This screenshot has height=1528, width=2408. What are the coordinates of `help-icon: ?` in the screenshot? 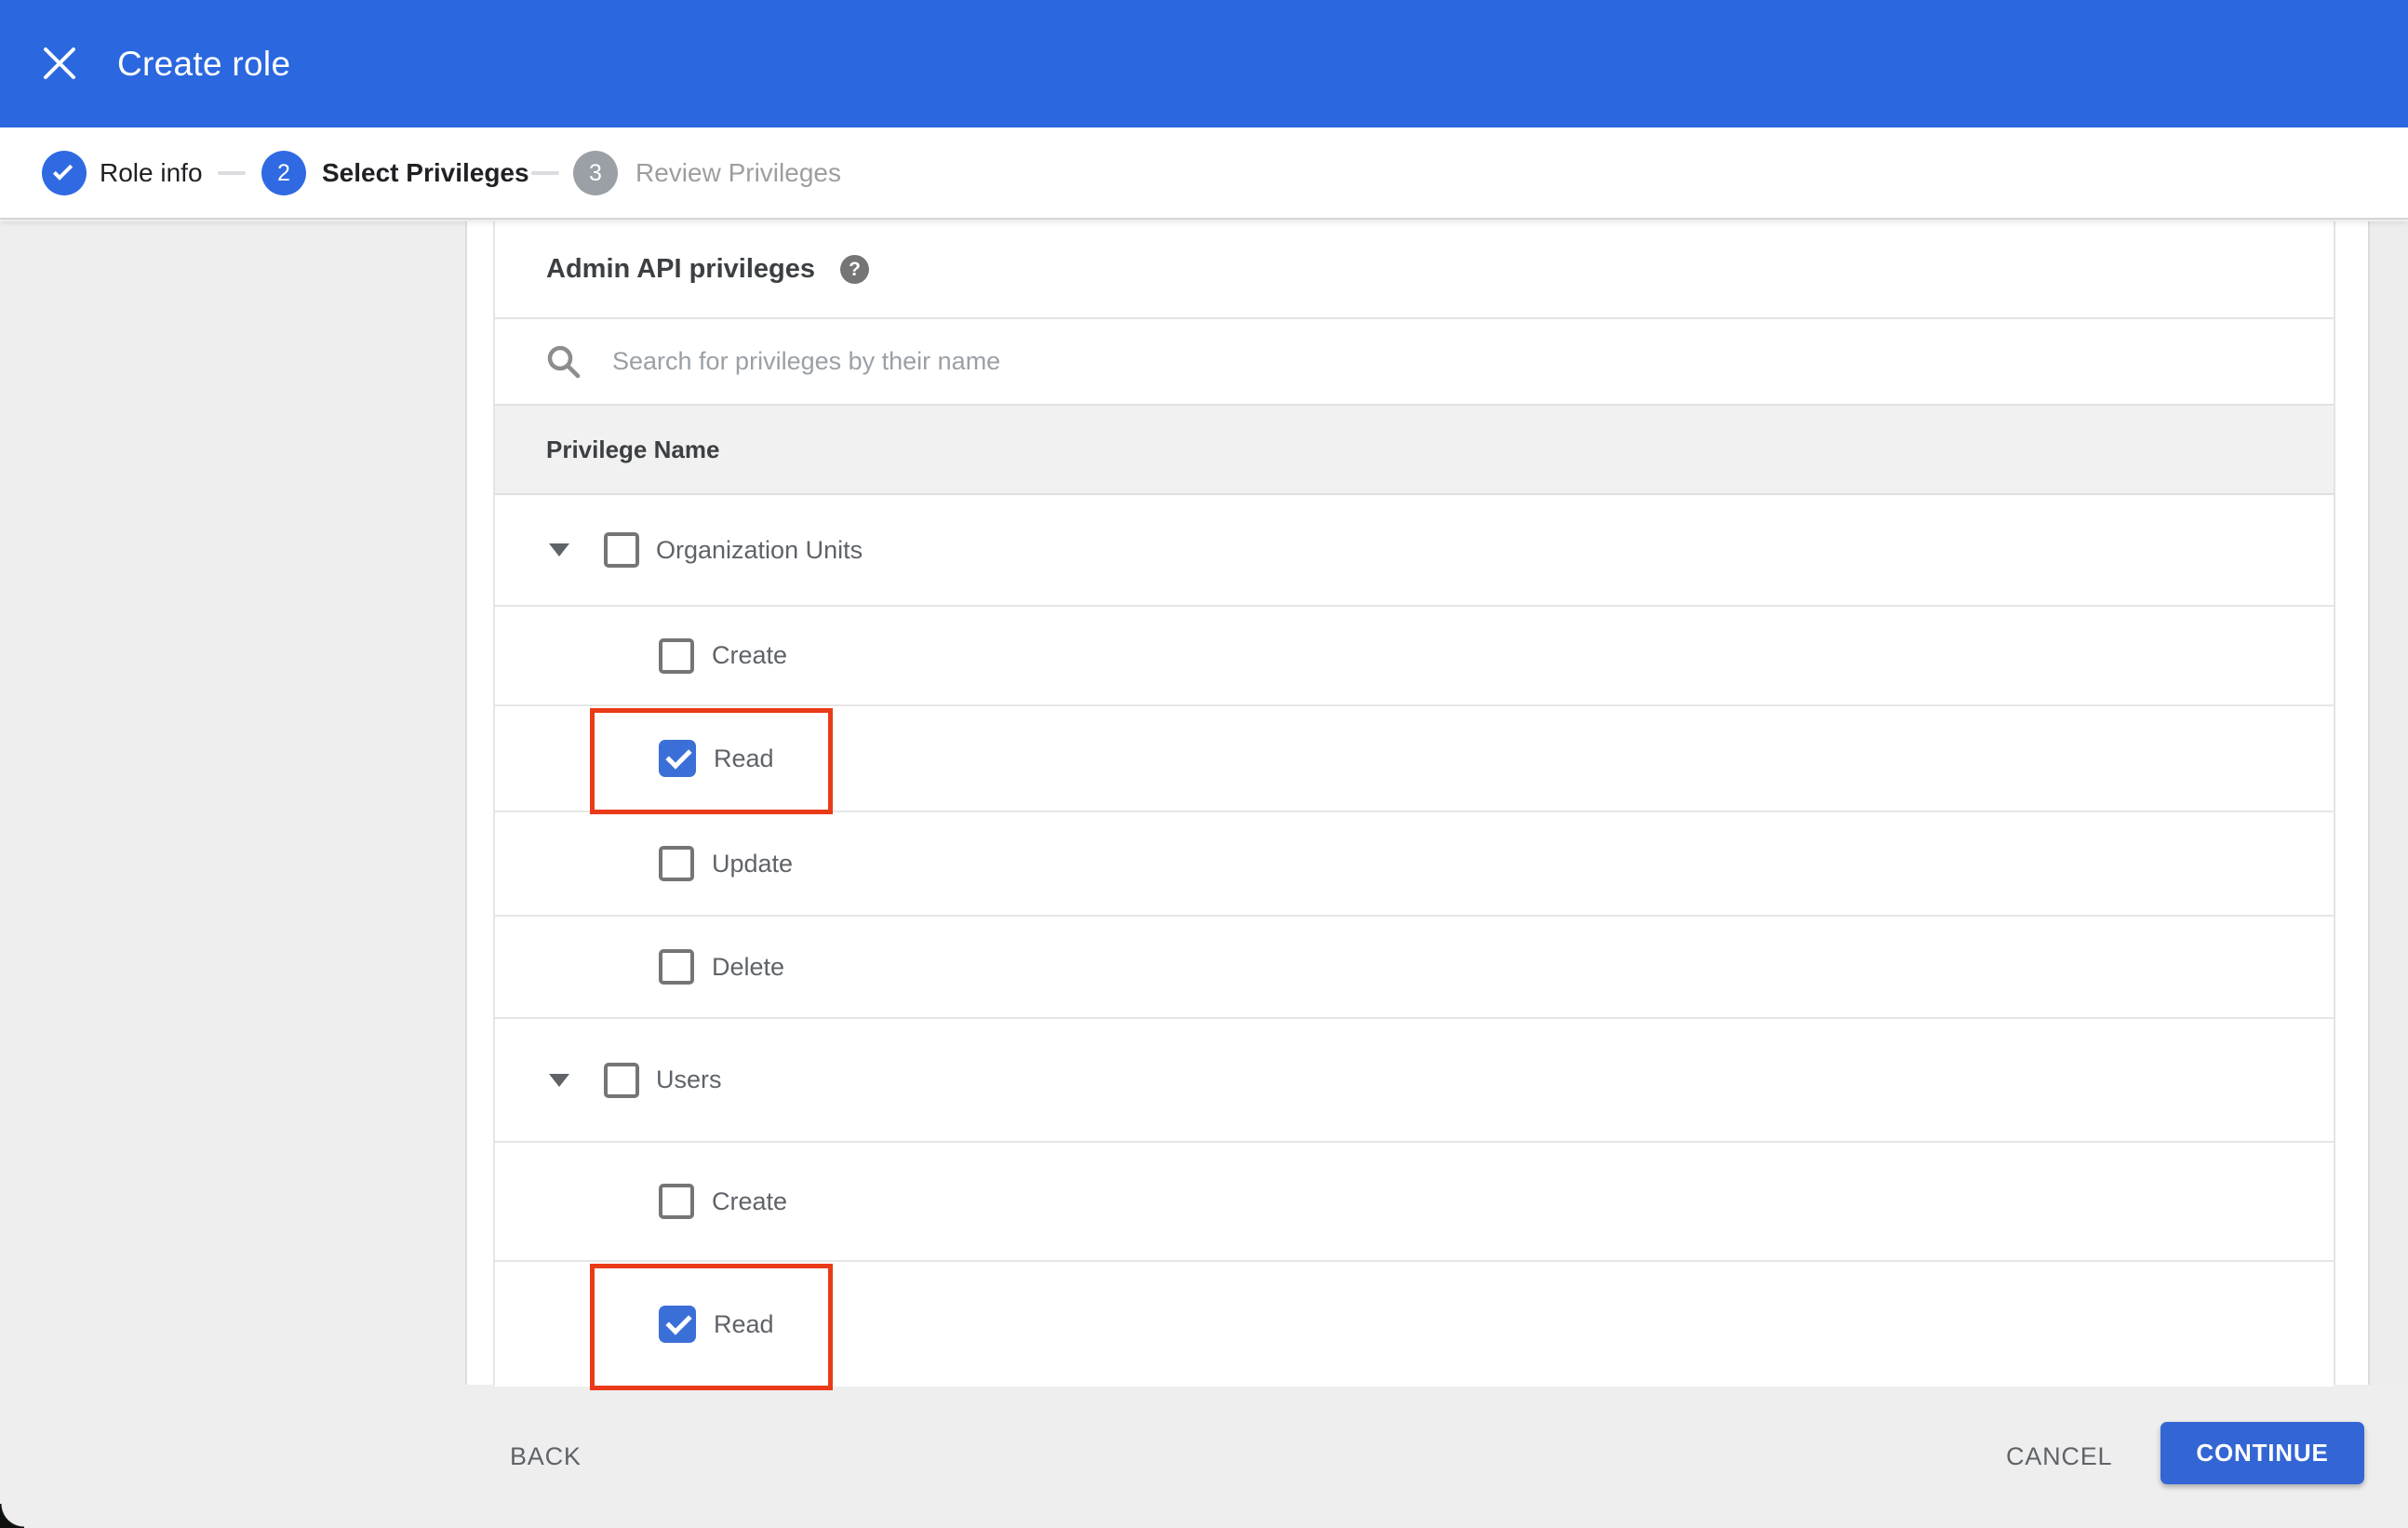 It's located at (855, 270).